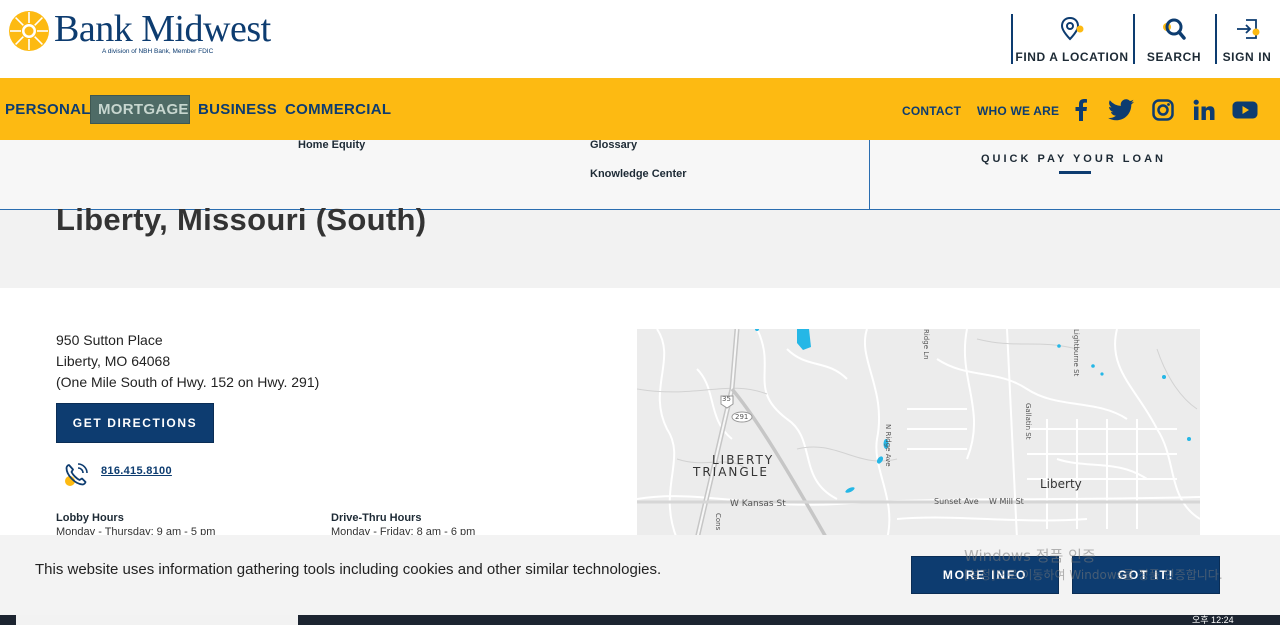 The image size is (1280, 625). Describe the element at coordinates (376, 518) in the screenshot. I see `drive-thru-hours-heading: Drive-Thru Hours` at that location.